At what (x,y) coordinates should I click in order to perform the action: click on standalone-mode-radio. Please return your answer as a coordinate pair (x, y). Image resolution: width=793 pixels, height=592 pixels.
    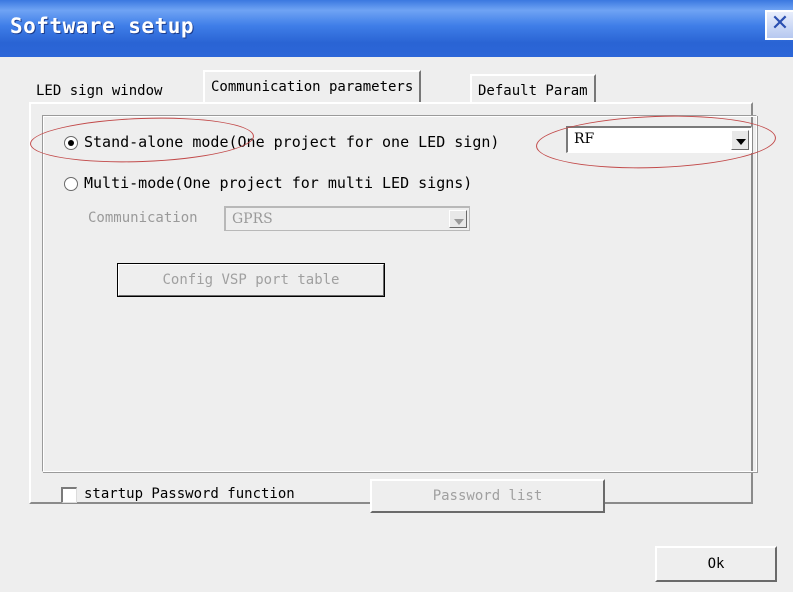
    Looking at the image, I should click on (71, 143).